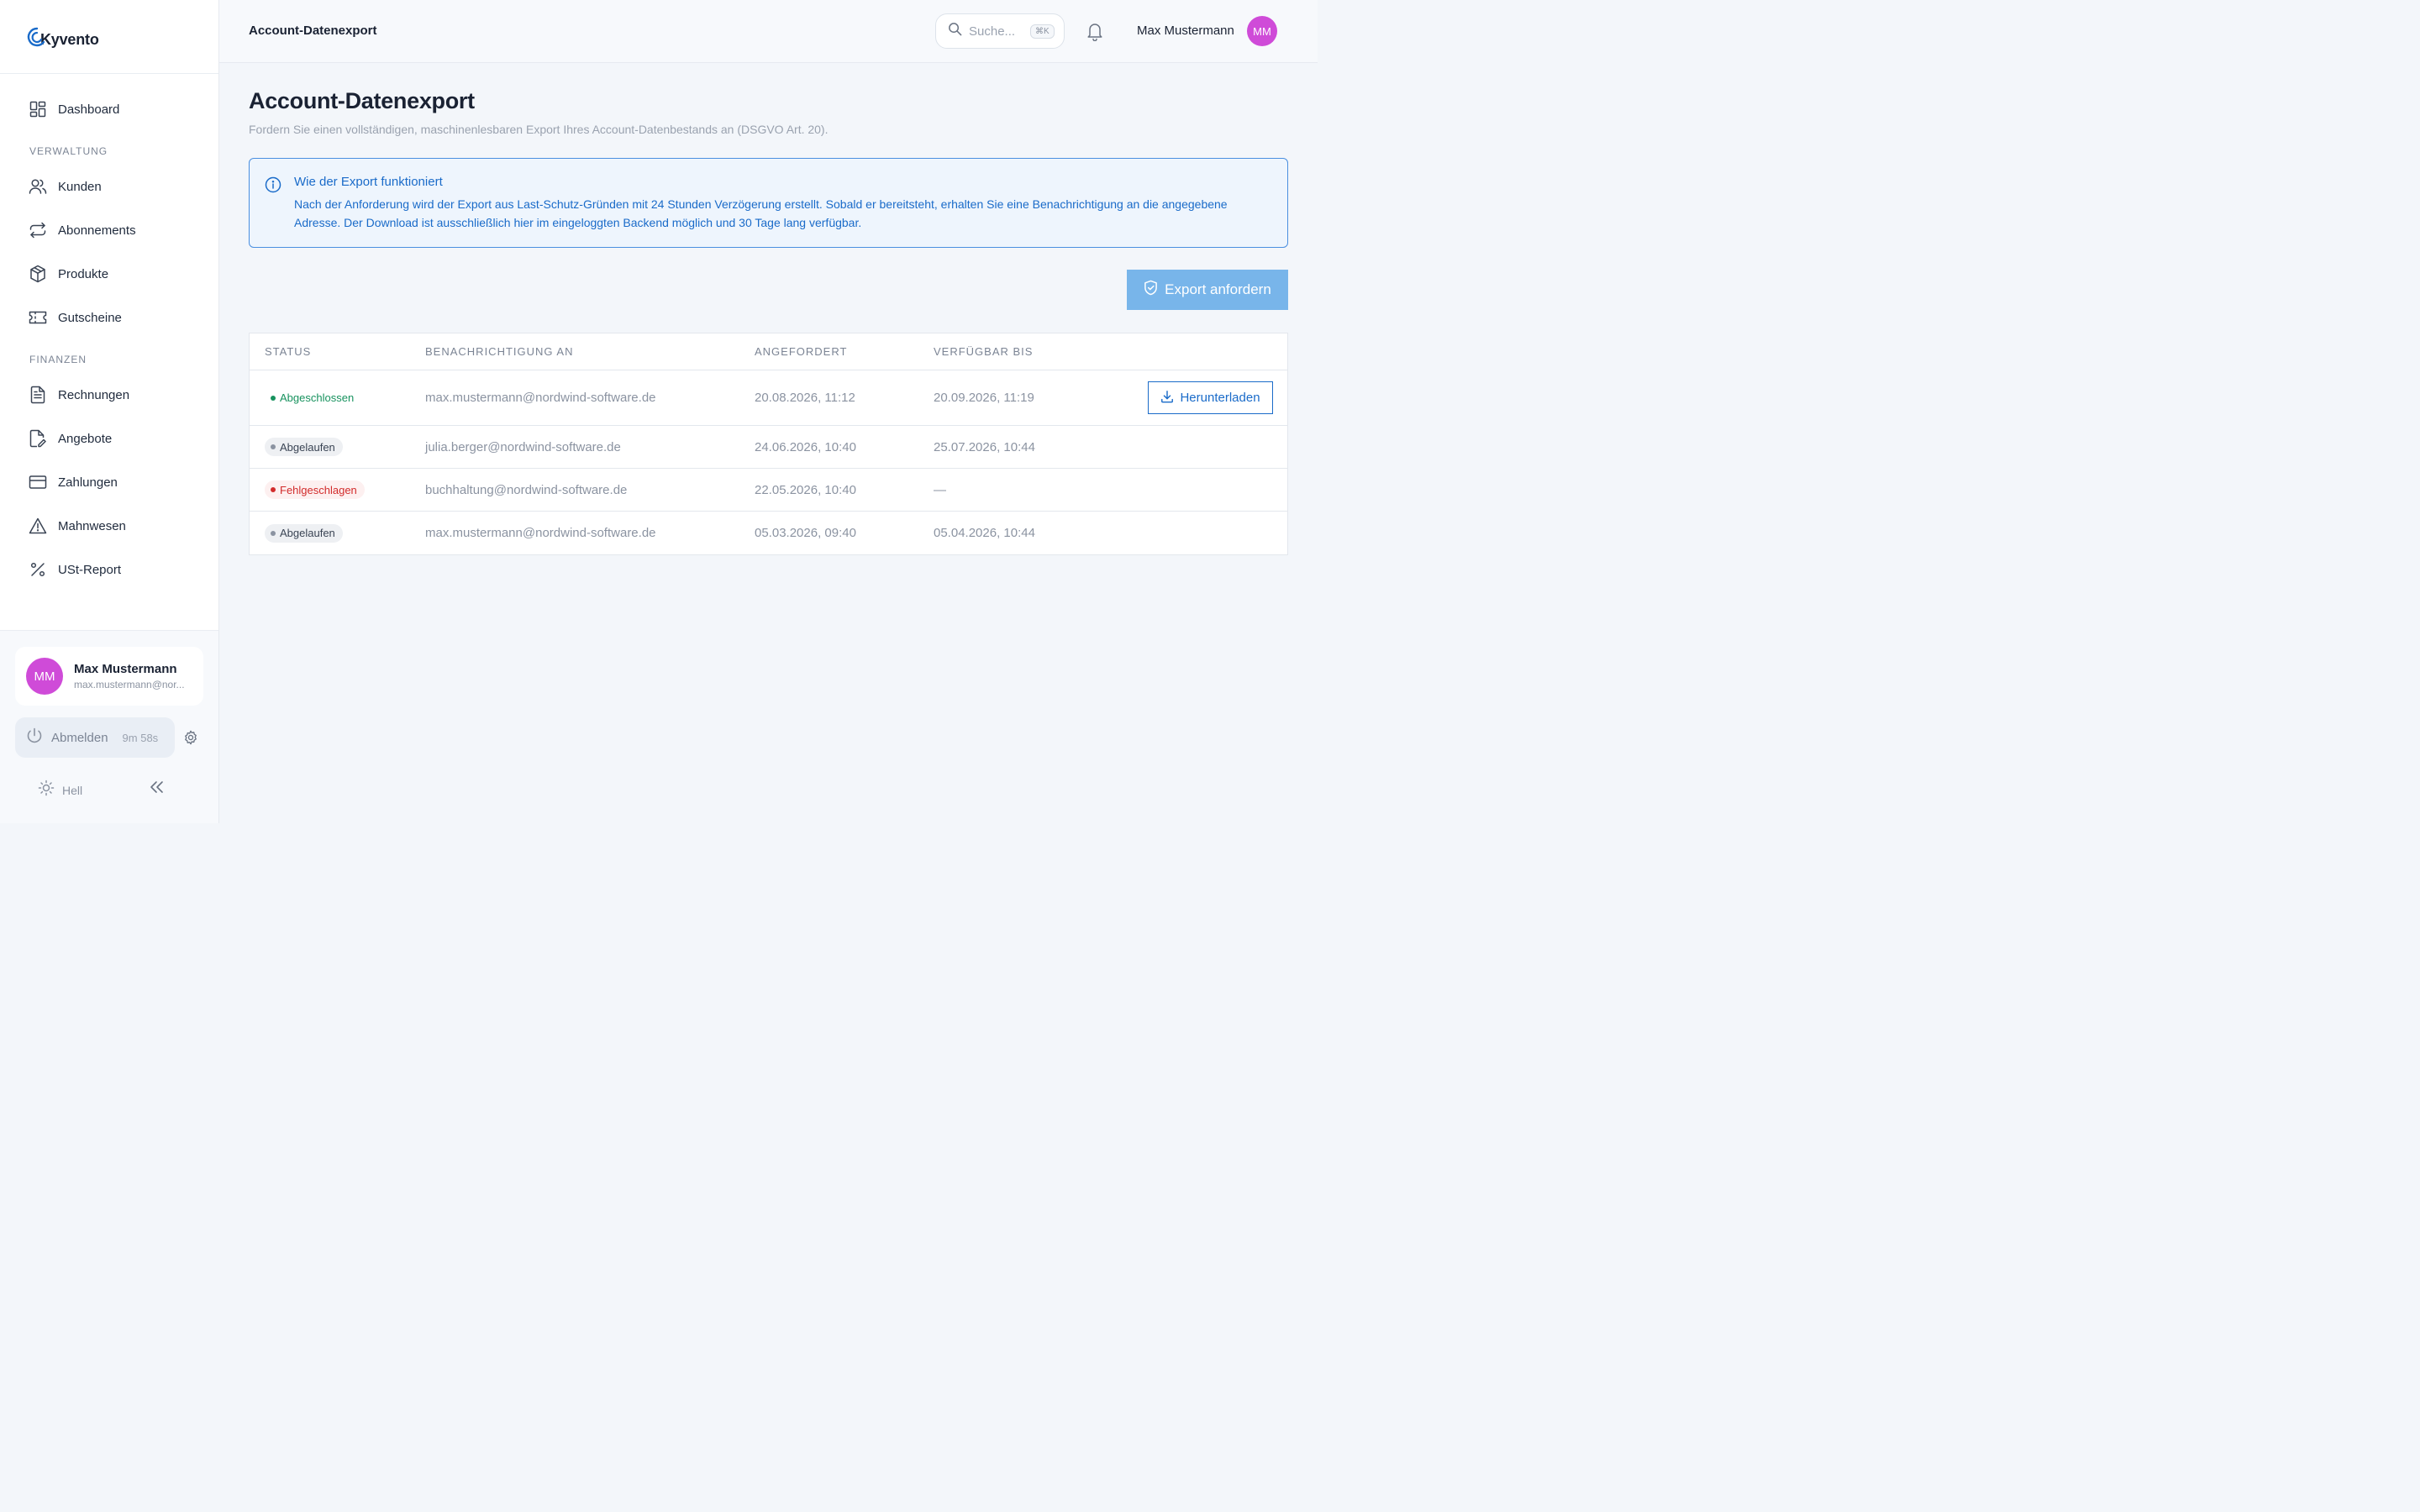 This screenshot has width=2420, height=1512. I want to click on sidebar-item-label: Produkte, so click(83, 273).